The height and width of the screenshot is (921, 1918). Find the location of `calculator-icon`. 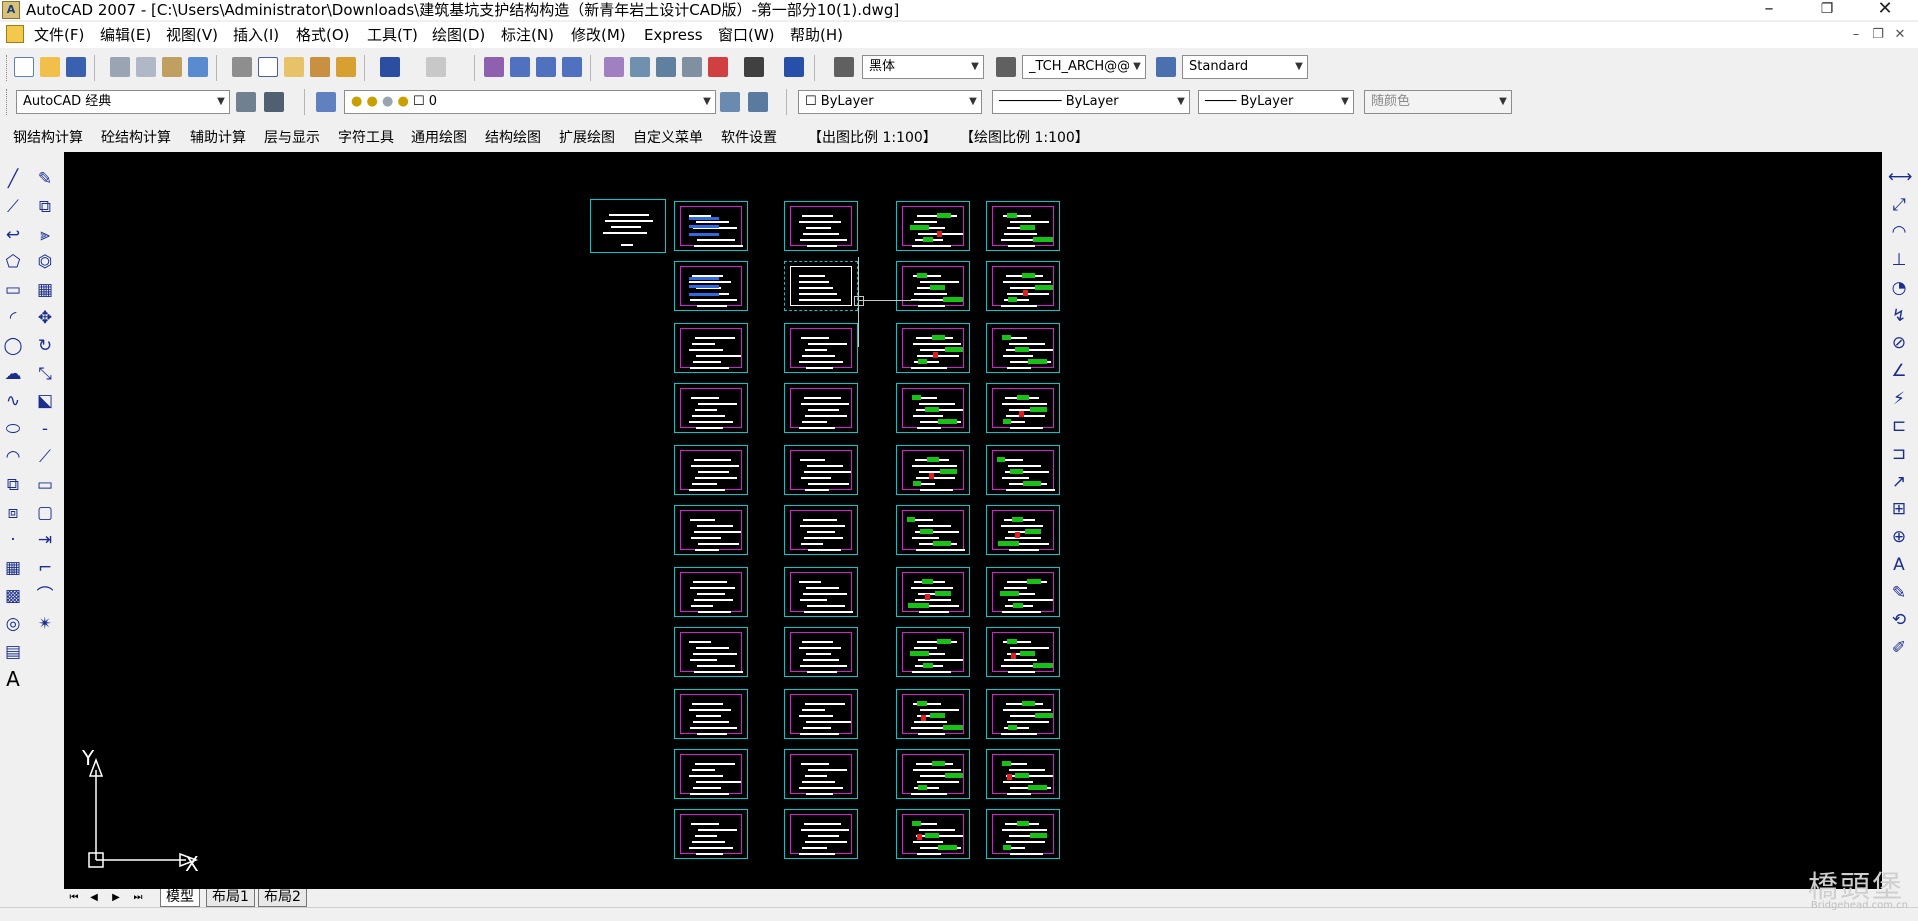

calculator-icon is located at coordinates (754, 67).